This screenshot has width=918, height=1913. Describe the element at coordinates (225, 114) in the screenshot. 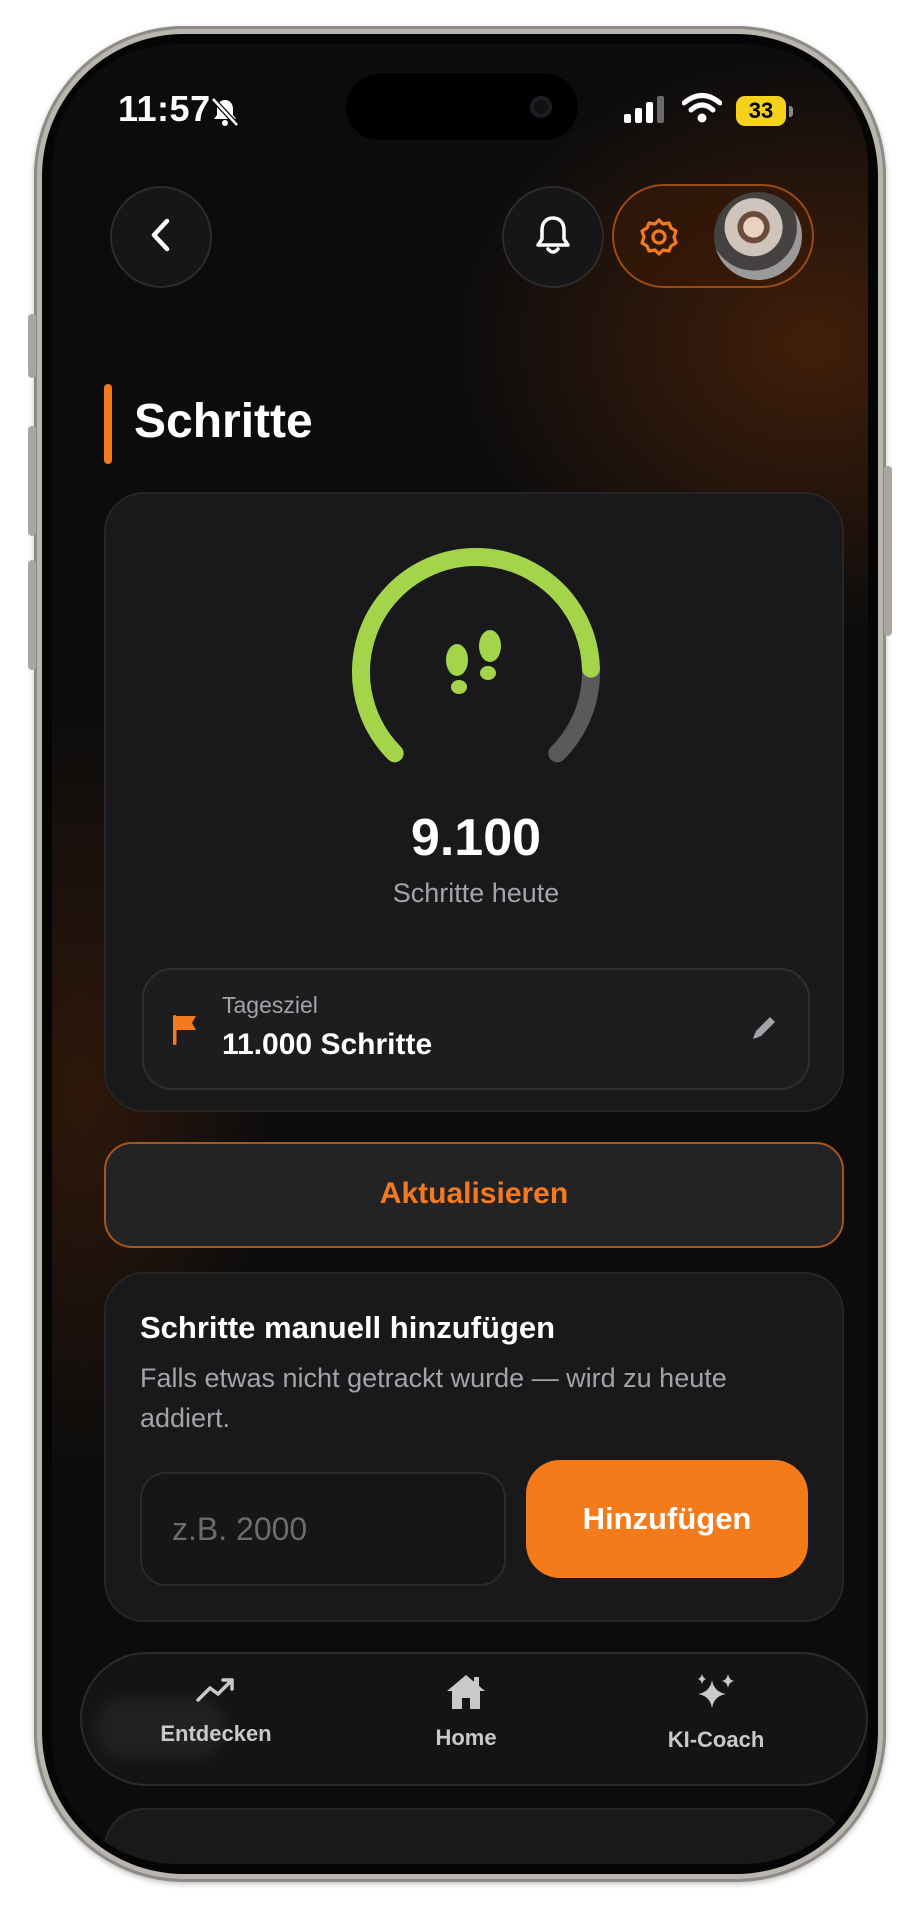

I see `silent-bell-icon` at that location.